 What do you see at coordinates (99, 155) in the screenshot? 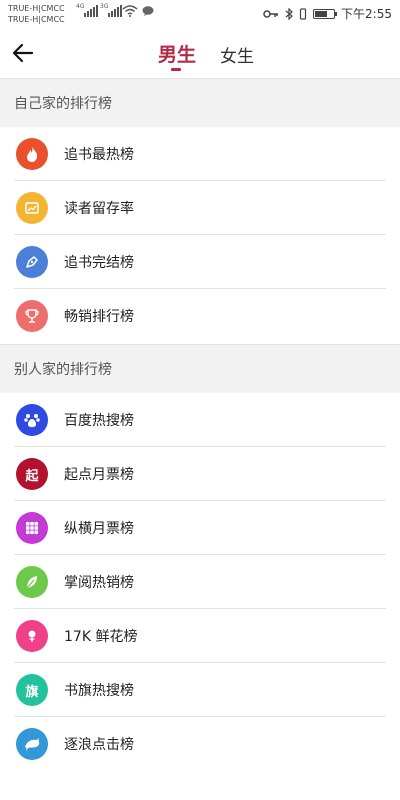
I see `item-label: 追书最热榜` at bounding box center [99, 155].